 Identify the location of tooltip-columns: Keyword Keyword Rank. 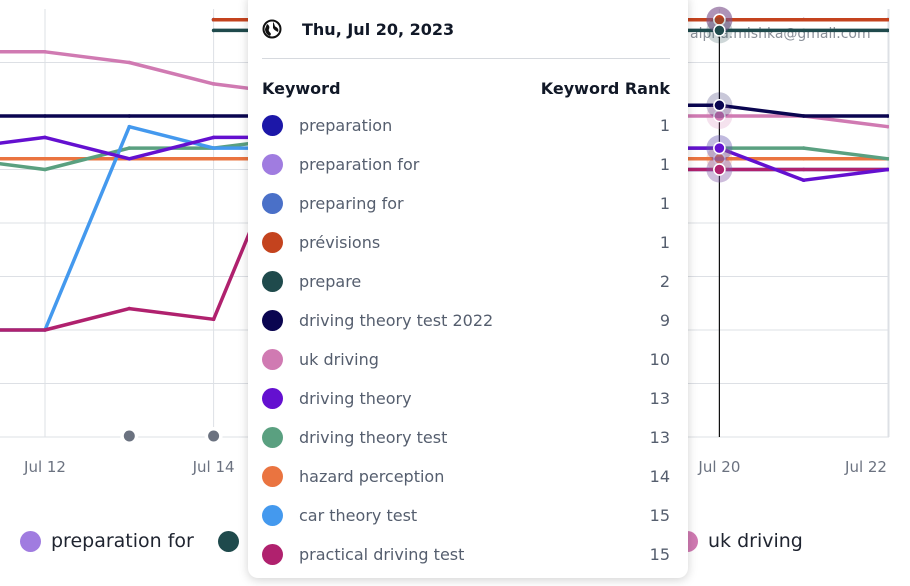
(466, 90).